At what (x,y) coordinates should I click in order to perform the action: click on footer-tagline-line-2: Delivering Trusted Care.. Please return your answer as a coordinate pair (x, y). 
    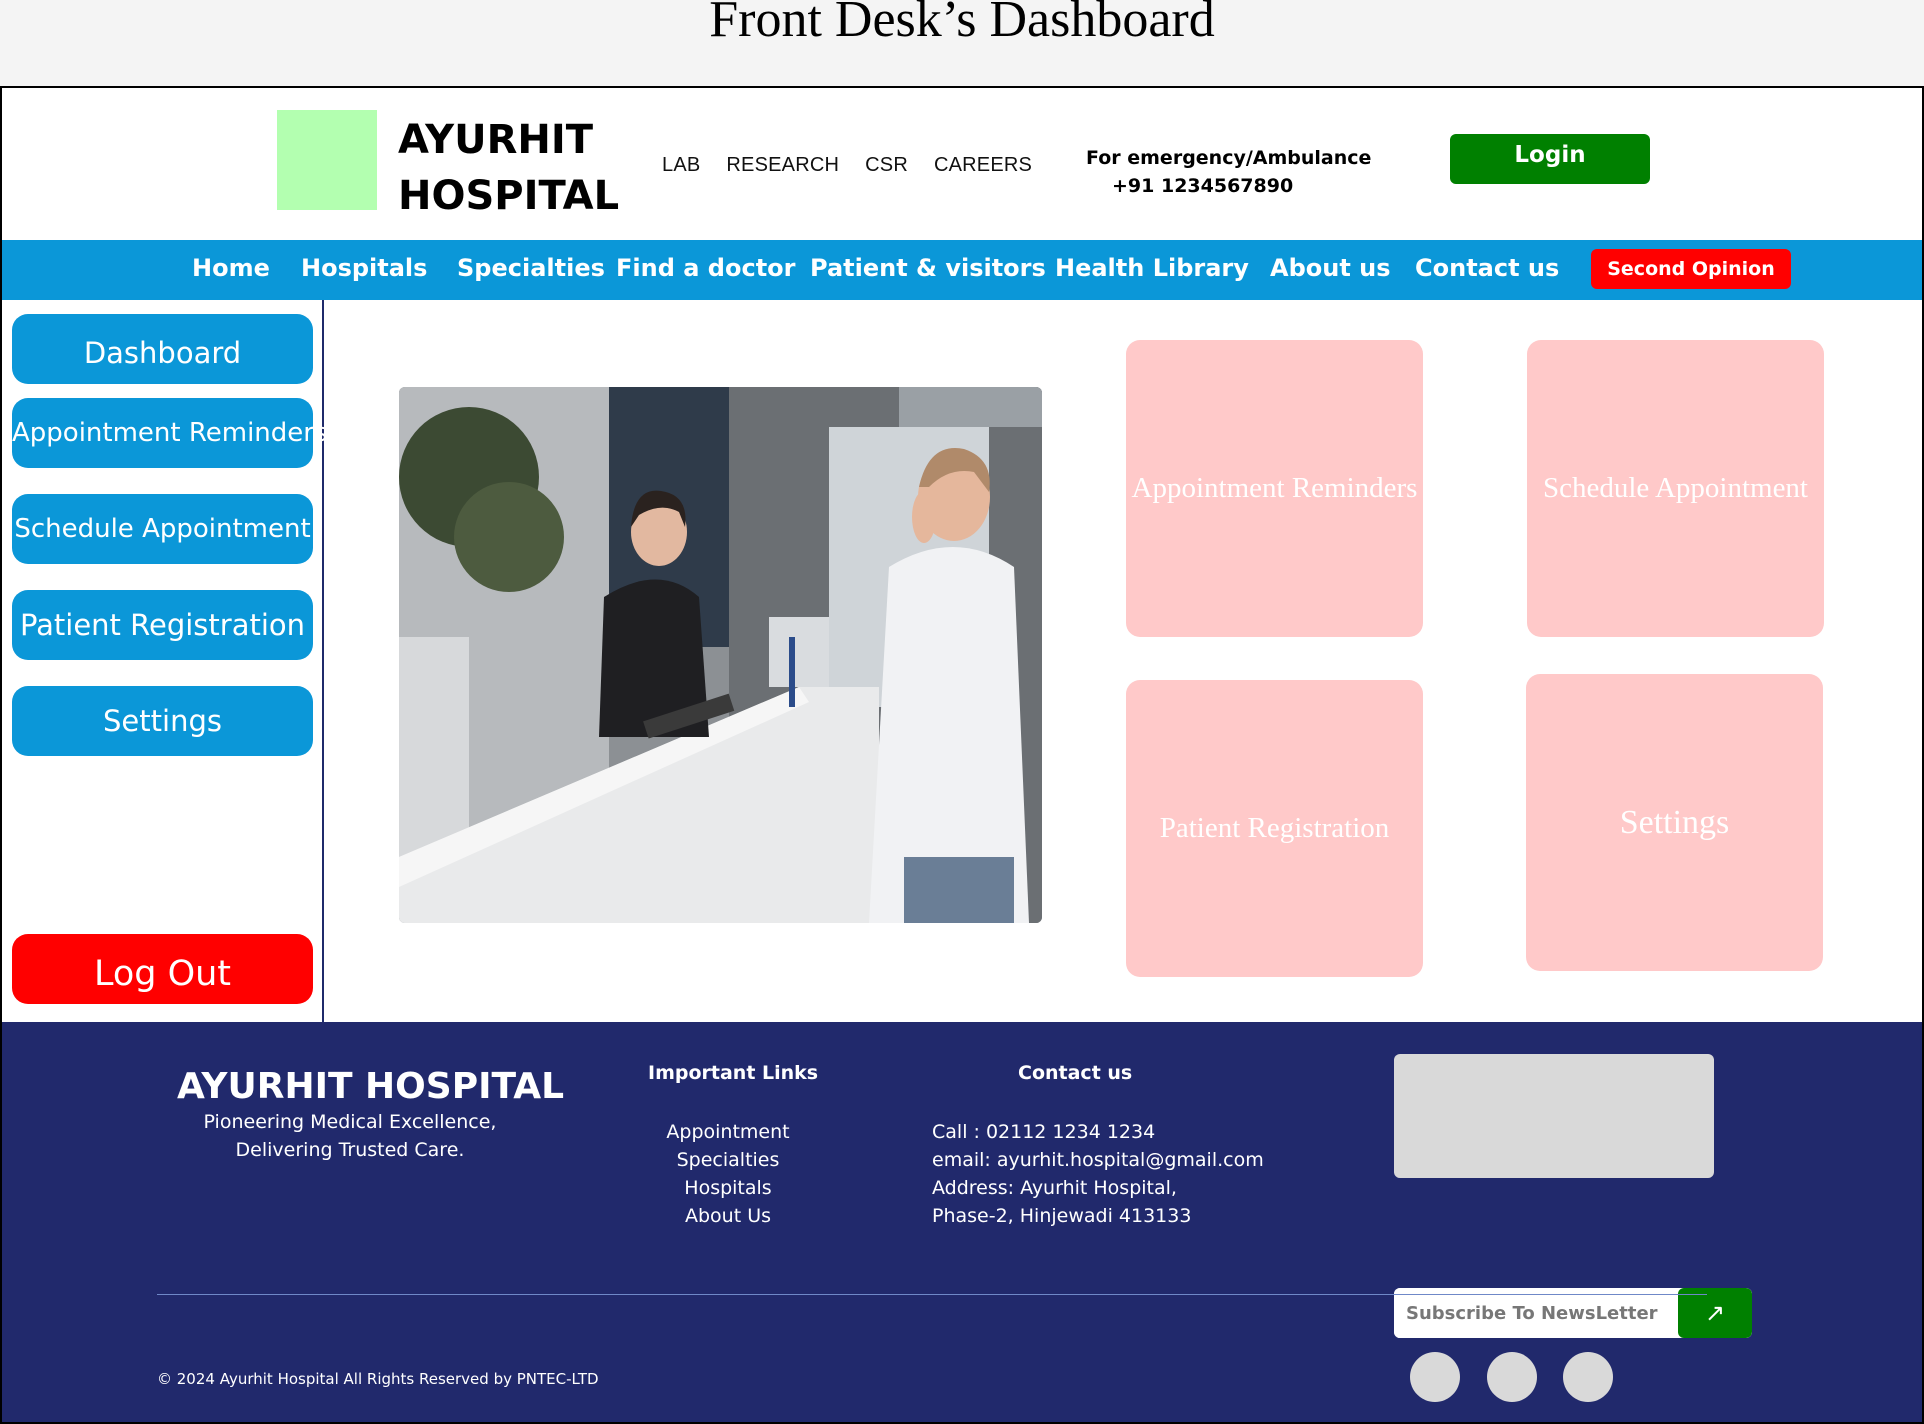
    Looking at the image, I should click on (350, 1150).